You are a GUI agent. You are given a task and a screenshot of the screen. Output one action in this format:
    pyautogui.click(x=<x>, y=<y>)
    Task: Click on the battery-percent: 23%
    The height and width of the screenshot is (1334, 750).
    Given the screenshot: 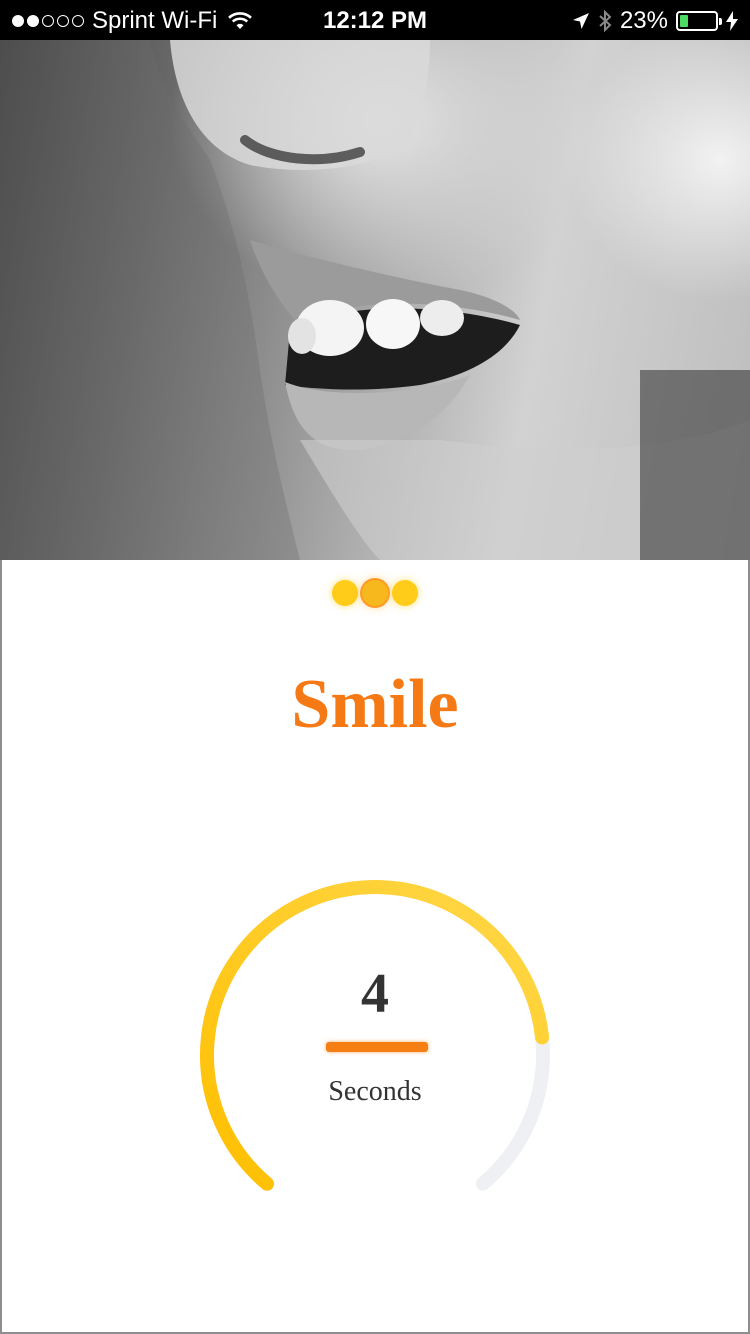 What is the action you would take?
    pyautogui.click(x=643, y=20)
    